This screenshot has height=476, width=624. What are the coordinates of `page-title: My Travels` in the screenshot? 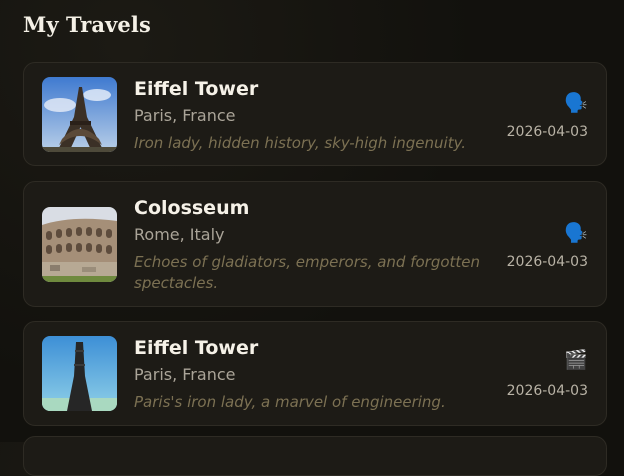 It's located at (87, 24).